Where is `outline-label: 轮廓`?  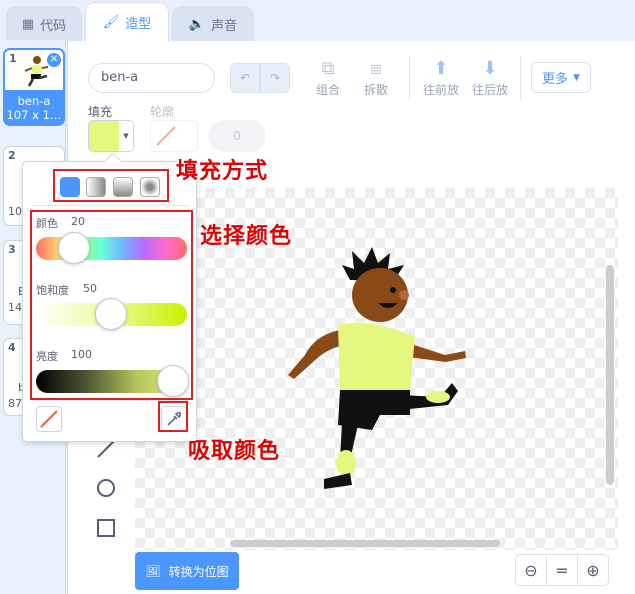 outline-label: 轮廓 is located at coordinates (162, 112).